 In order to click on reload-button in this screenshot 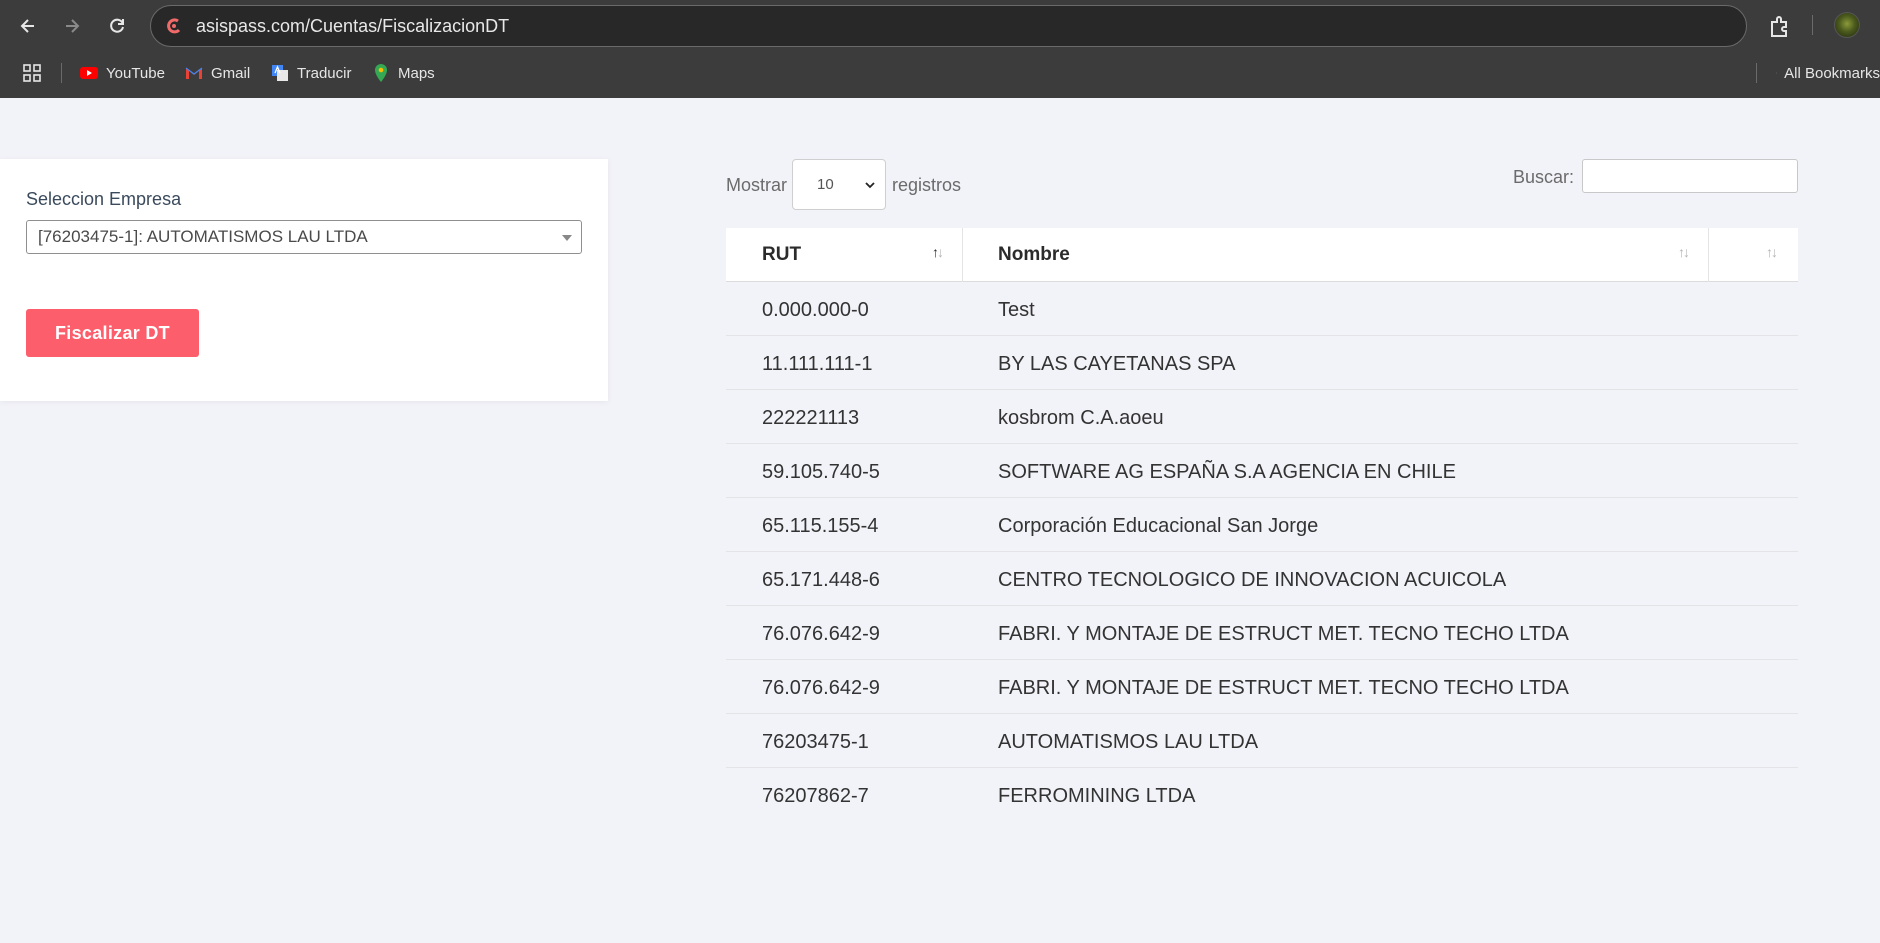, I will do `click(117, 26)`.